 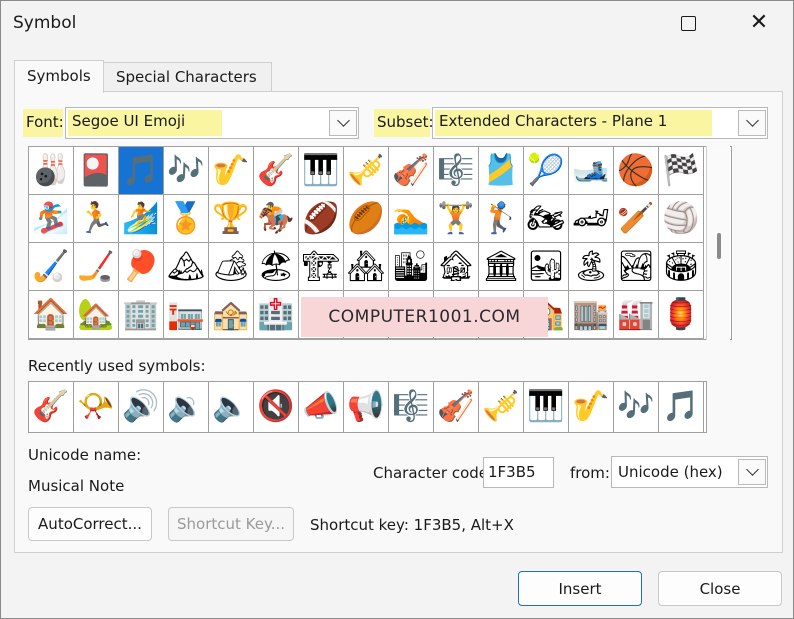 What do you see at coordinates (681, 407) in the screenshot?
I see `recent-symbol-cell: 🎵` at bounding box center [681, 407].